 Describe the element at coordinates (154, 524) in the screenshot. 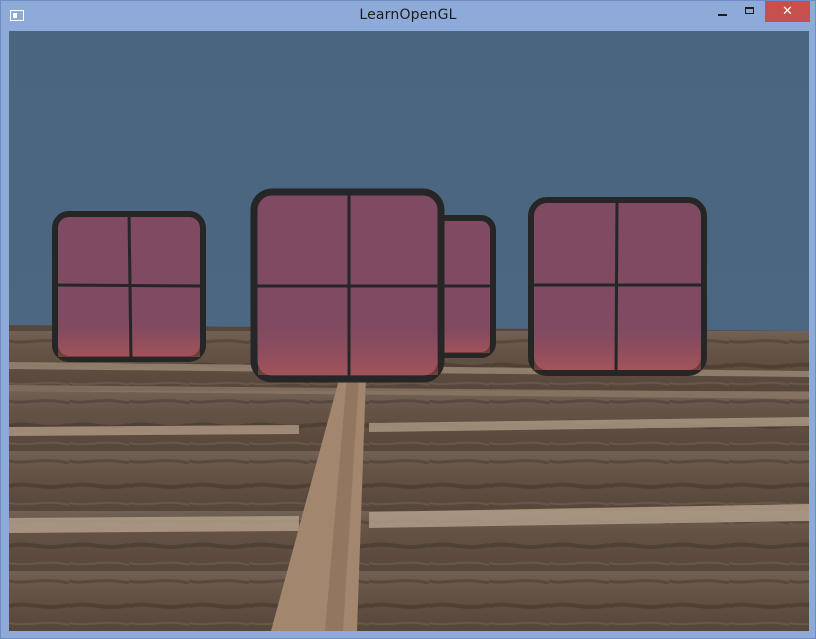

I see `floor-beam` at that location.